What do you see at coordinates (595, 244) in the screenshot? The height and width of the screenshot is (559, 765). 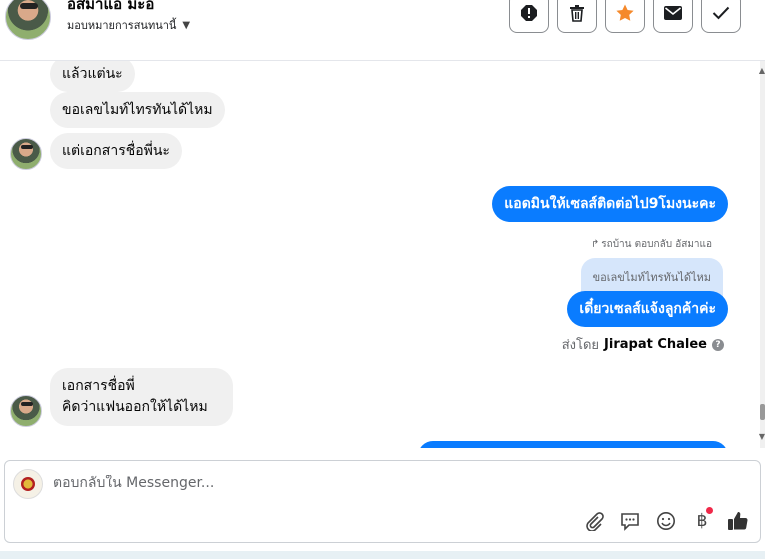 I see `reply-arrow-icon: ↱` at bounding box center [595, 244].